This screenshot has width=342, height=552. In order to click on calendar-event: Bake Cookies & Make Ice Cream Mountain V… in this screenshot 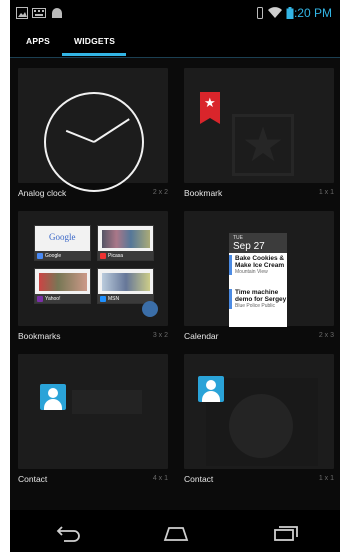, I will do `click(258, 265)`.